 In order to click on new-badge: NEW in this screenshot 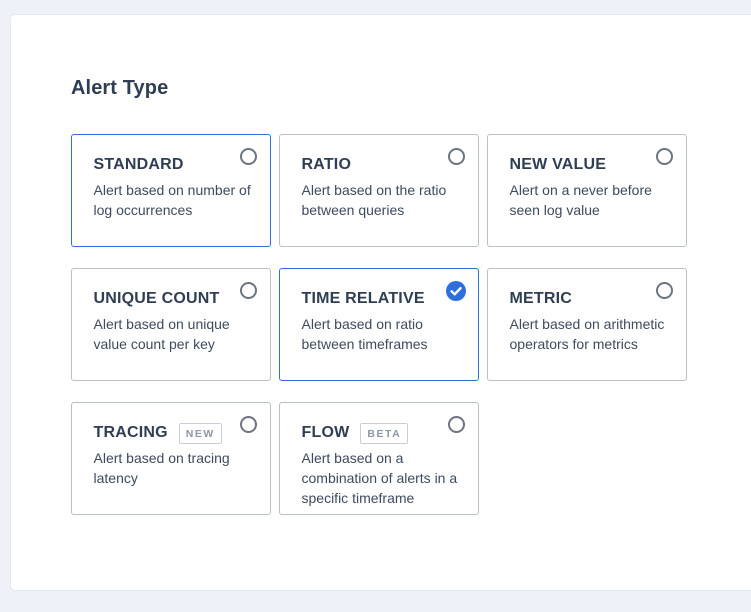, I will do `click(200, 433)`.